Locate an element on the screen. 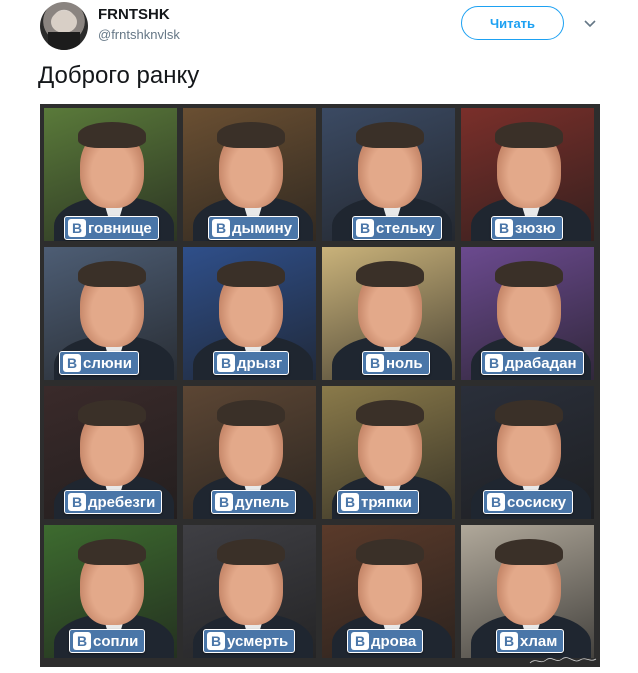 This screenshot has height=673, width=638. vk-badge: Вдупель is located at coordinates (254, 502).